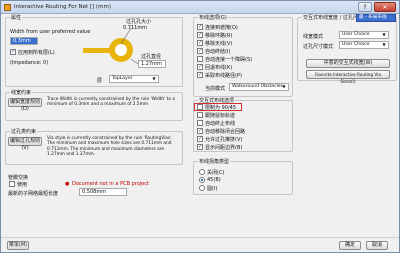  I want to click on width-label: Width from user preferred value, so click(50, 32).